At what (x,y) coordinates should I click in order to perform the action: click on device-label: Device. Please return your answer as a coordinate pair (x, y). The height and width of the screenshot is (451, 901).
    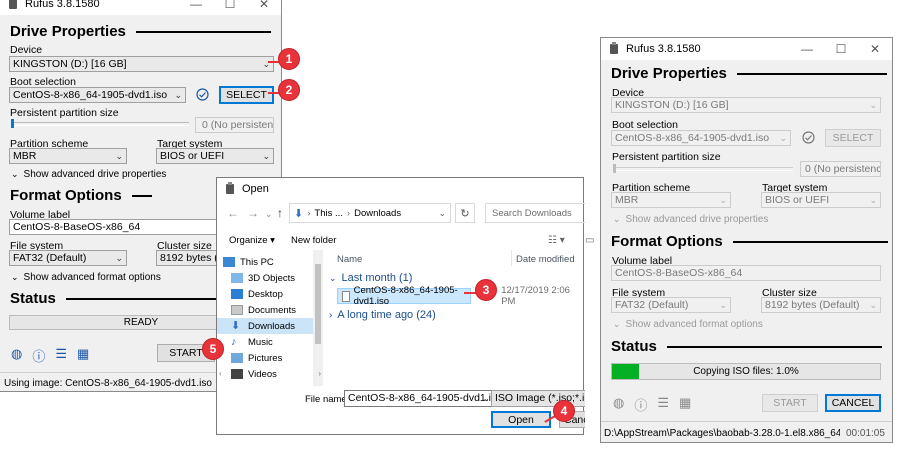
    Looking at the image, I should click on (26, 50).